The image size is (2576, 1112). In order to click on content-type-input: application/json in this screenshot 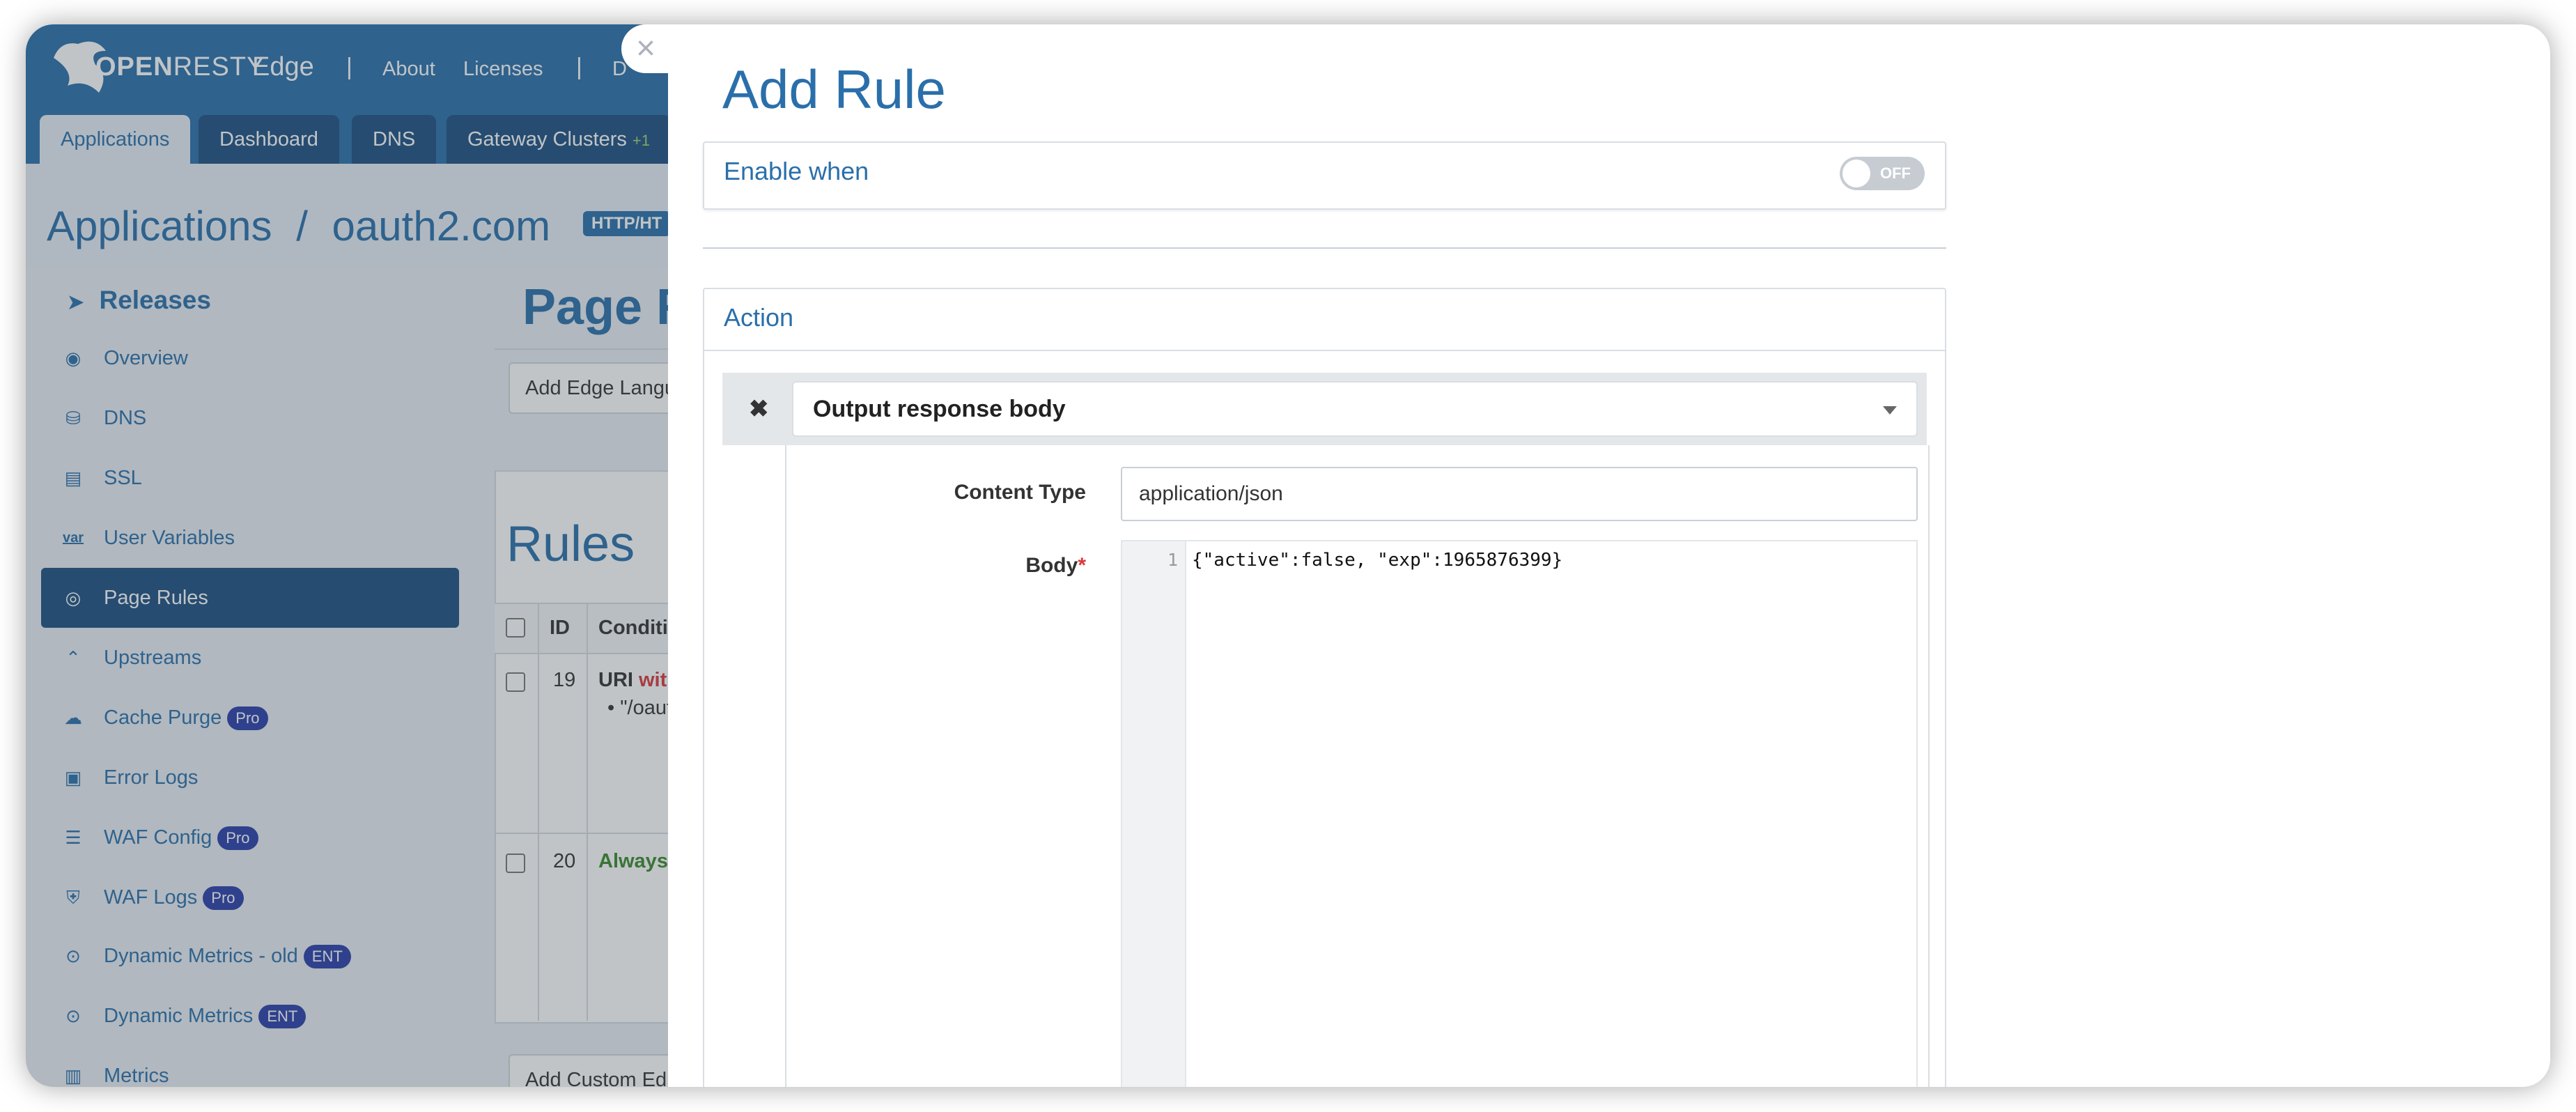, I will do `click(1519, 494)`.